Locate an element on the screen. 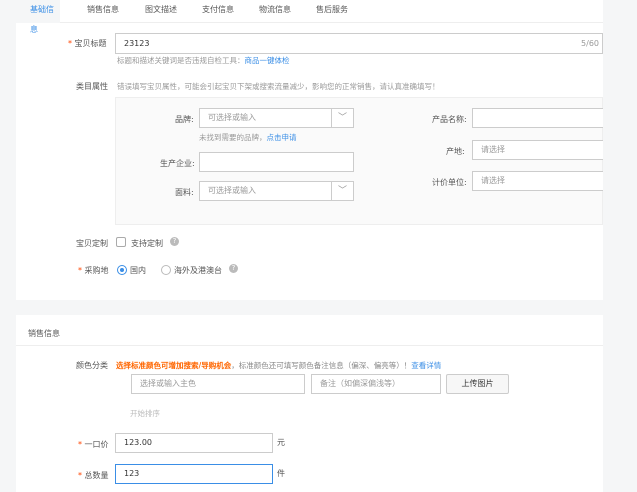 This screenshot has width=637, height=492. tab-after-sales: 售后服务 is located at coordinates (332, 11).